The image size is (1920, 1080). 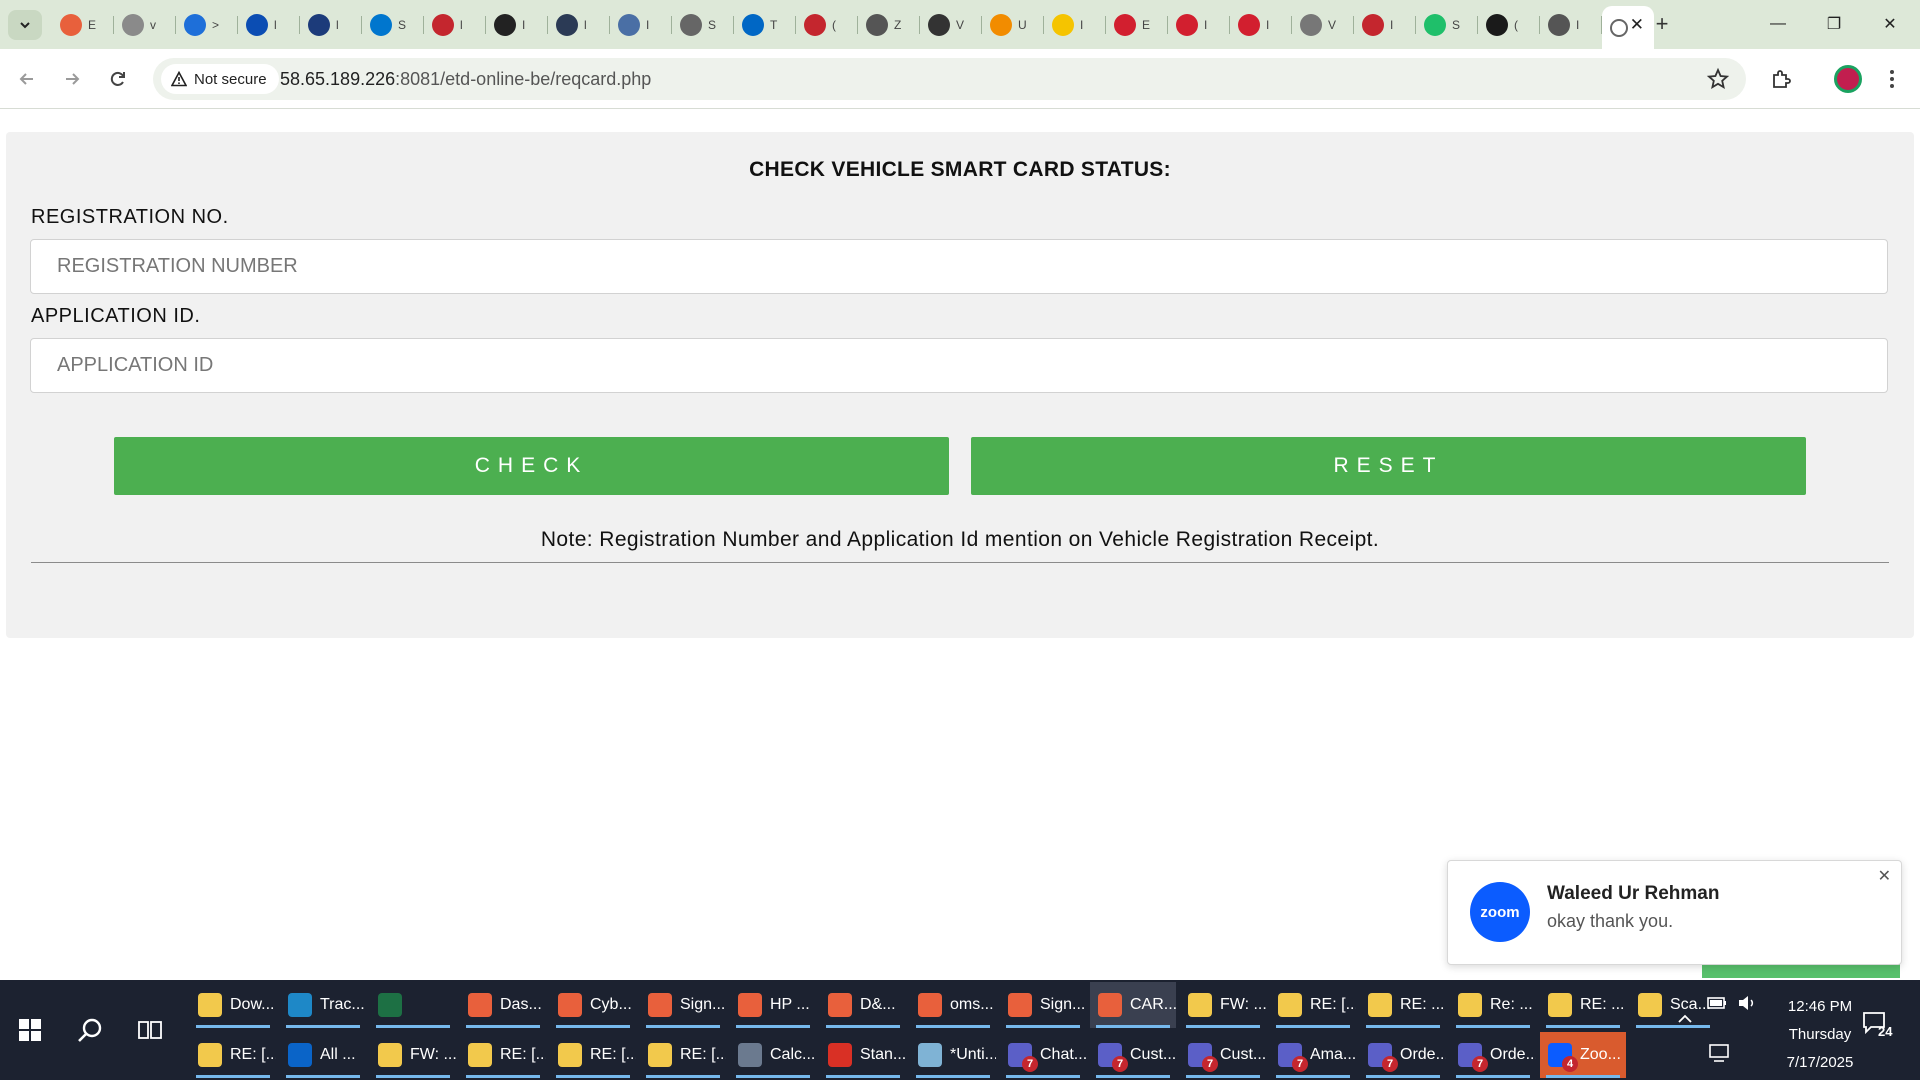 I want to click on site-info-chip: Not secure, so click(x=220, y=79).